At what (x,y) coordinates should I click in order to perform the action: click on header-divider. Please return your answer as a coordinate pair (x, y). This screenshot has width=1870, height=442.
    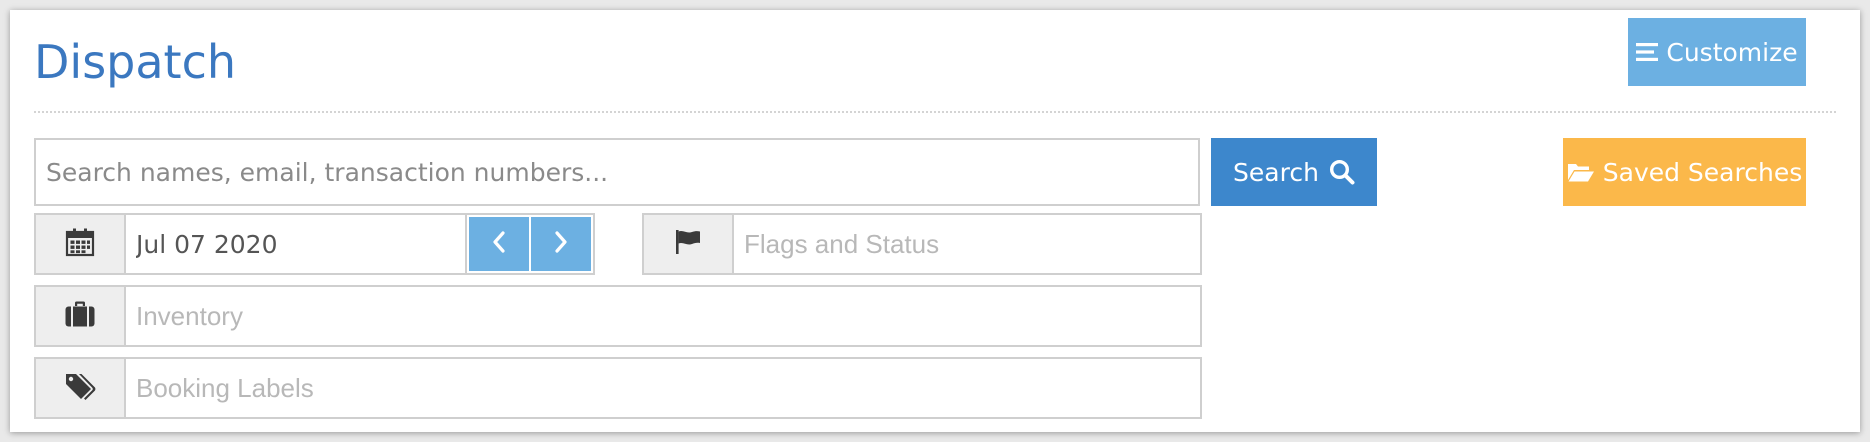
    Looking at the image, I should click on (935, 112).